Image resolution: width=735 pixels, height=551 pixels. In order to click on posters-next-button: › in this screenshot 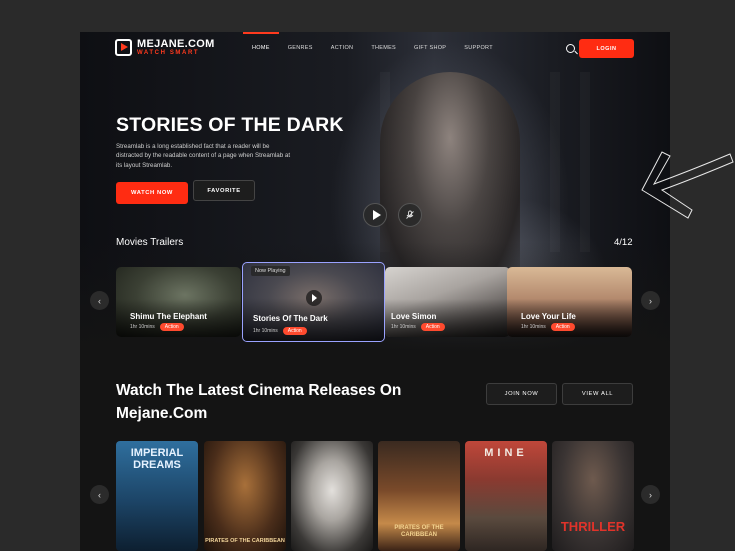, I will do `click(650, 494)`.